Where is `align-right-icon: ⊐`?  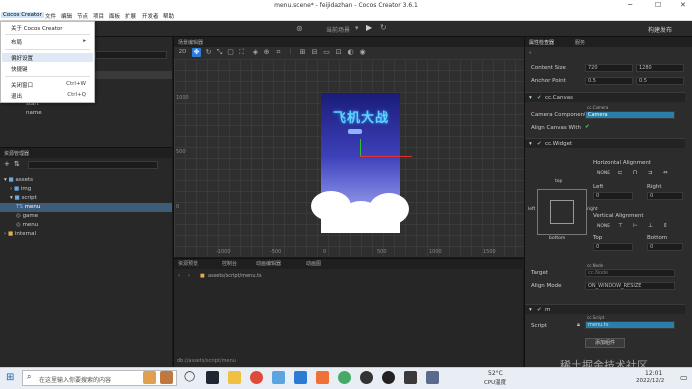
align-right-icon: ⊐ is located at coordinates (650, 173).